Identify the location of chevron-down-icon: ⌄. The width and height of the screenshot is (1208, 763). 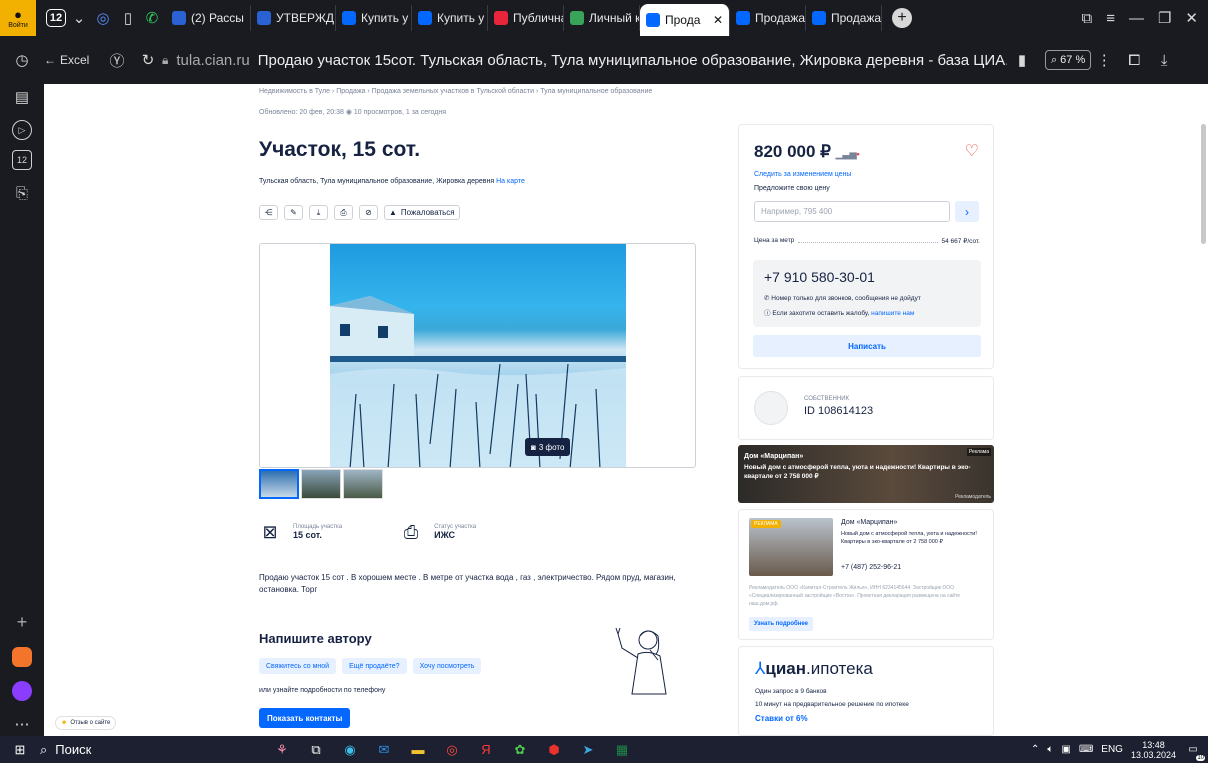
(79, 18).